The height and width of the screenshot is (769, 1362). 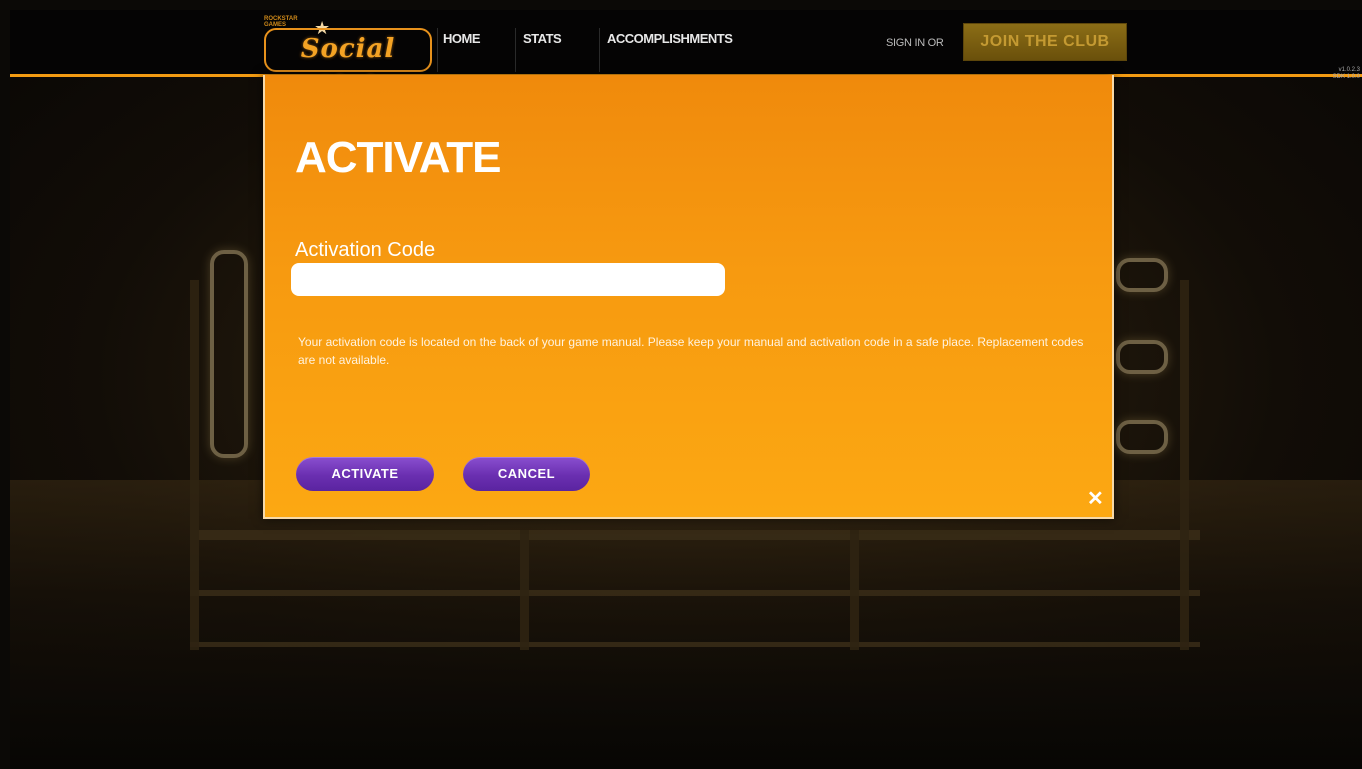 What do you see at coordinates (1346, 77) in the screenshot?
I see `sdk-version-line: SDK 1.0.0` at bounding box center [1346, 77].